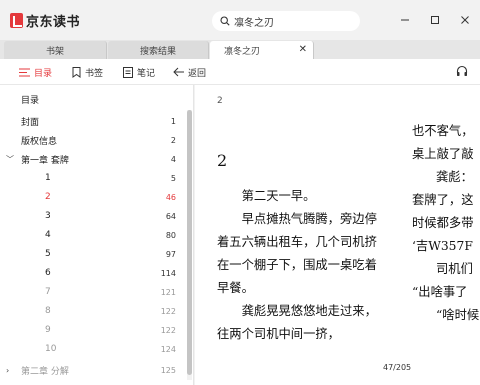 This screenshot has width=480, height=385. I want to click on text-line: “啥时候, so click(458, 315).